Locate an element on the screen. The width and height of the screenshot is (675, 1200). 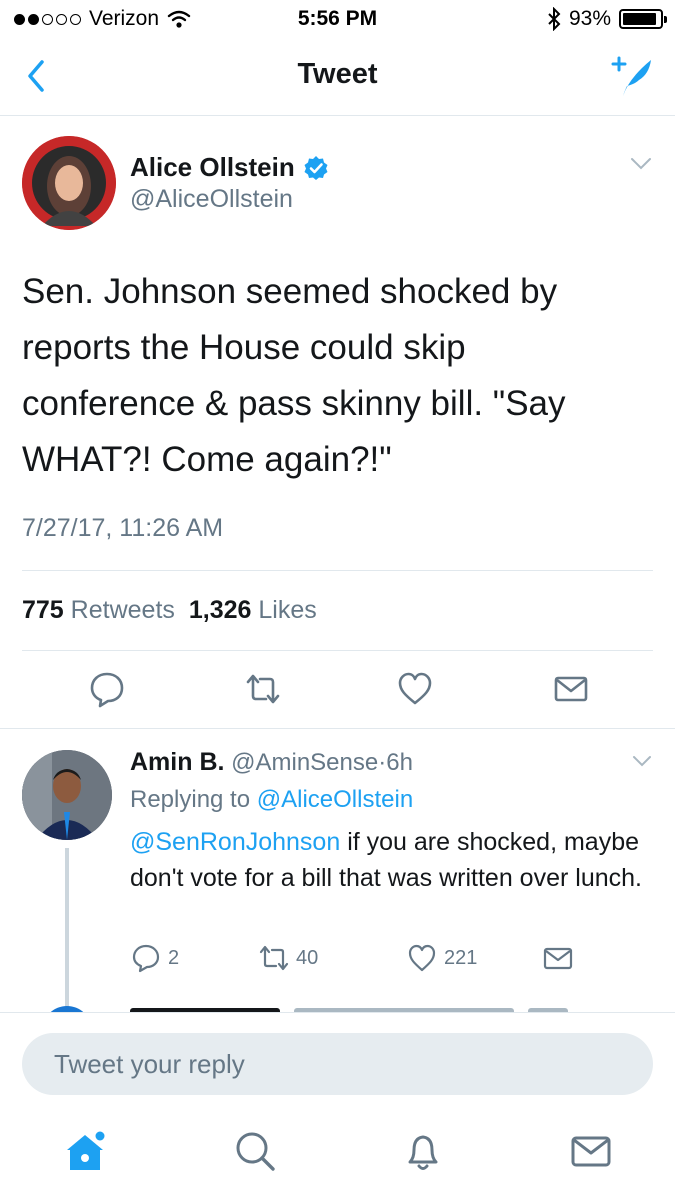
retweets-count: 775 is located at coordinates (43, 610).